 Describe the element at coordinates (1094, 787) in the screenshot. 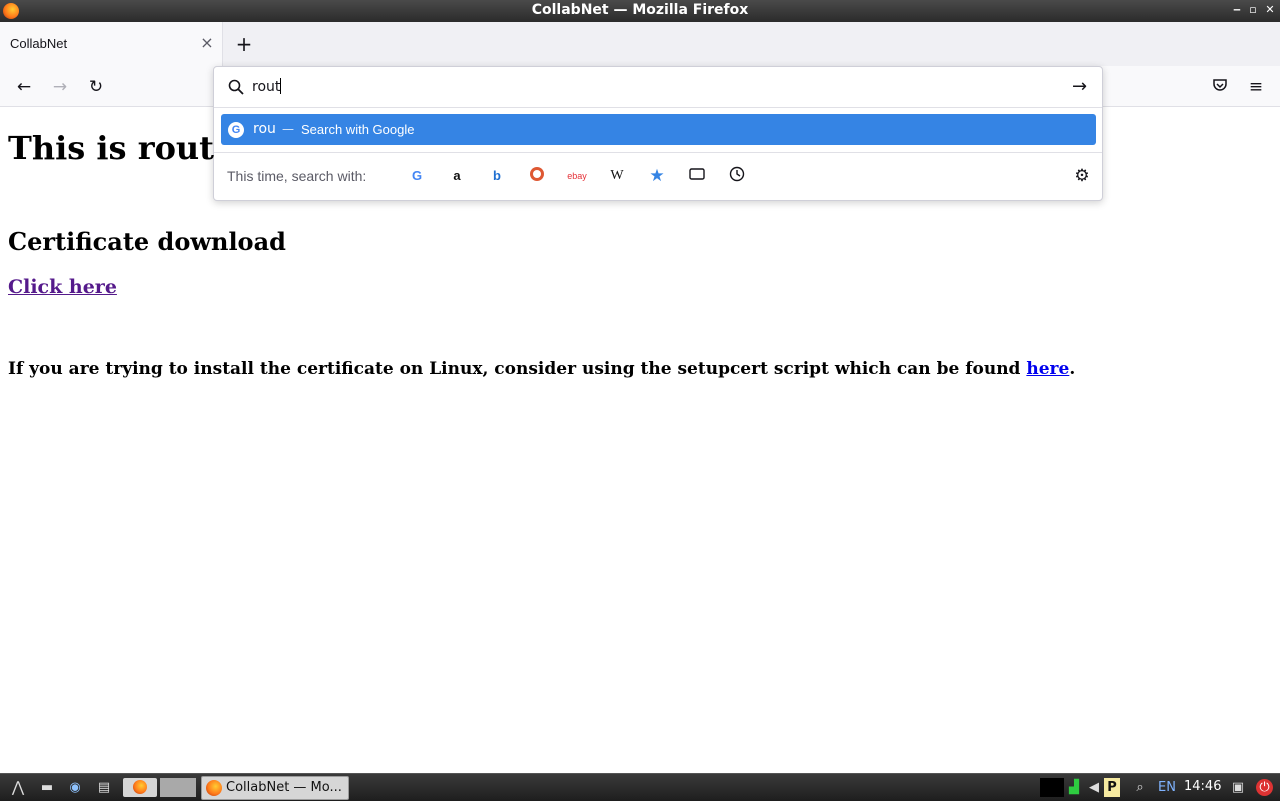

I see `volume-icon: ◀` at that location.